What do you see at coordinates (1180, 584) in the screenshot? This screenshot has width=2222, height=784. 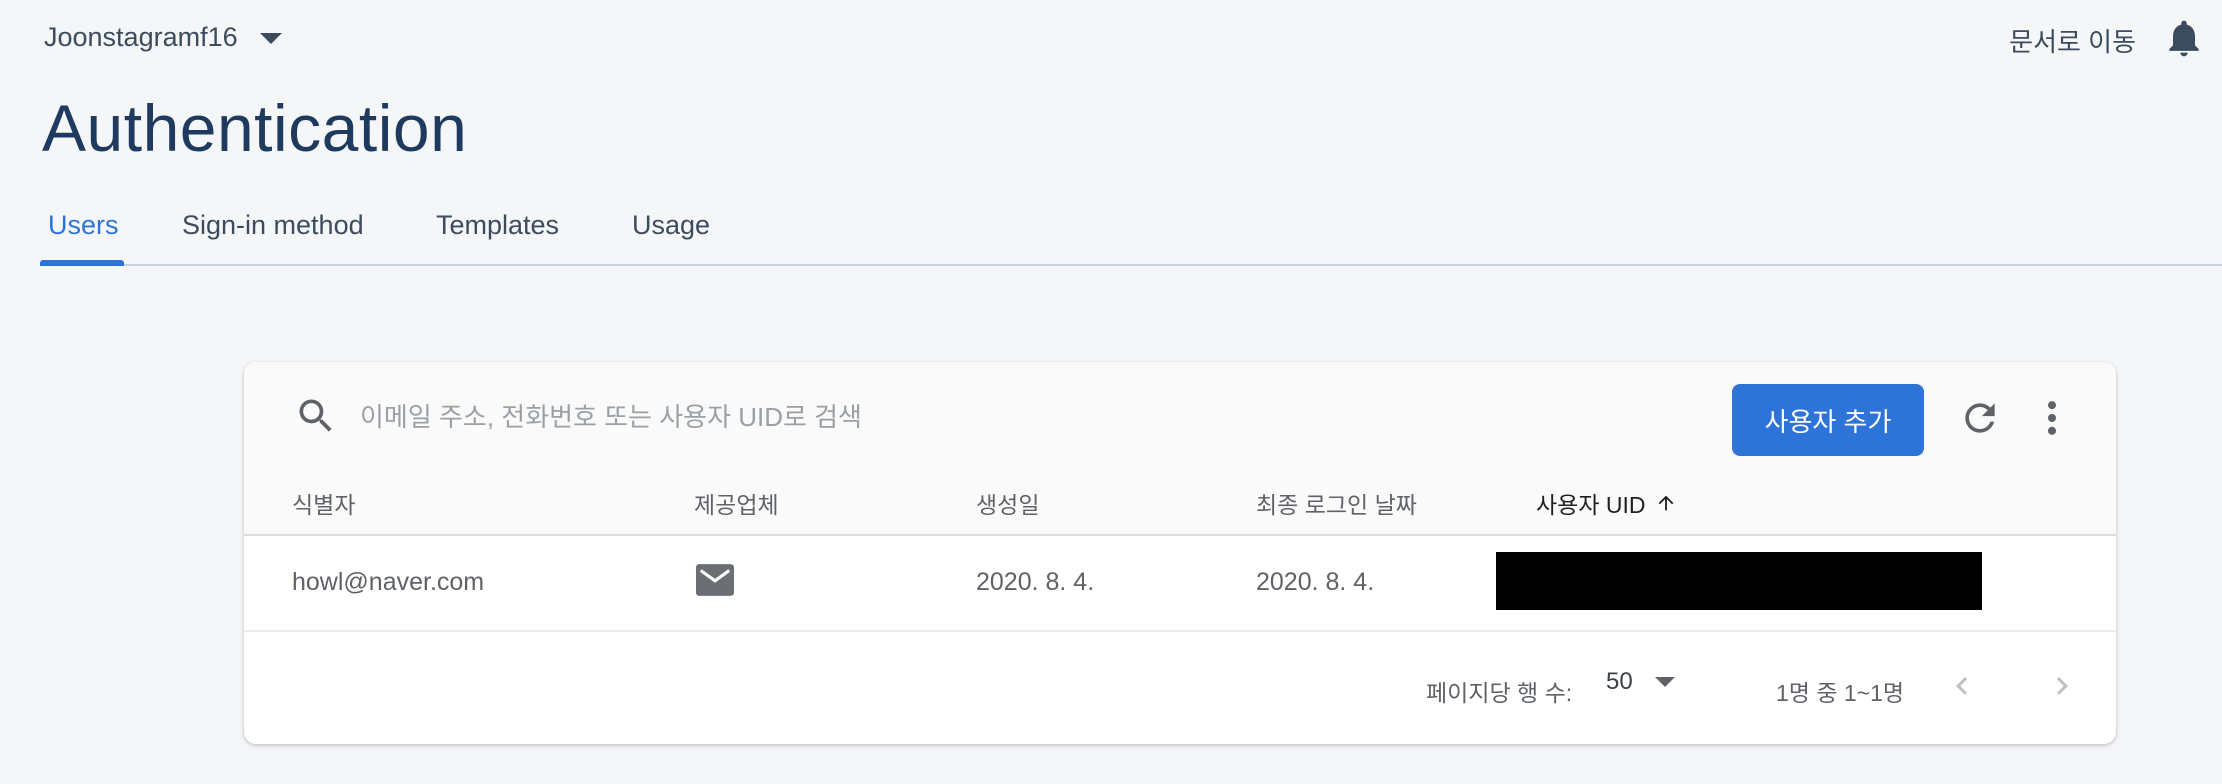 I see `table-row: howl@naver.com 2020. 8. 4. 2020. 8. 4.` at bounding box center [1180, 584].